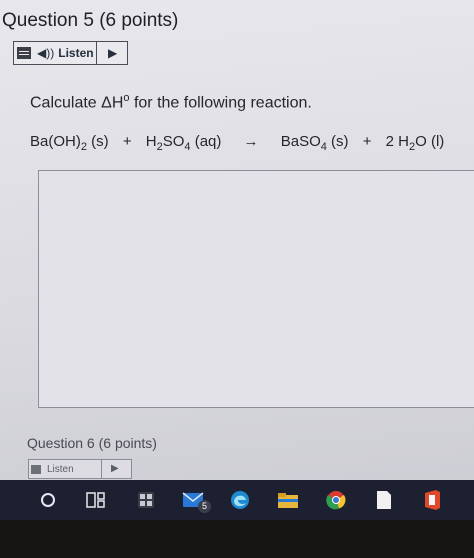 The width and height of the screenshot is (474, 558). What do you see at coordinates (183, 143) in the screenshot?
I see `reactant-2: H2SO4 (aq)` at bounding box center [183, 143].